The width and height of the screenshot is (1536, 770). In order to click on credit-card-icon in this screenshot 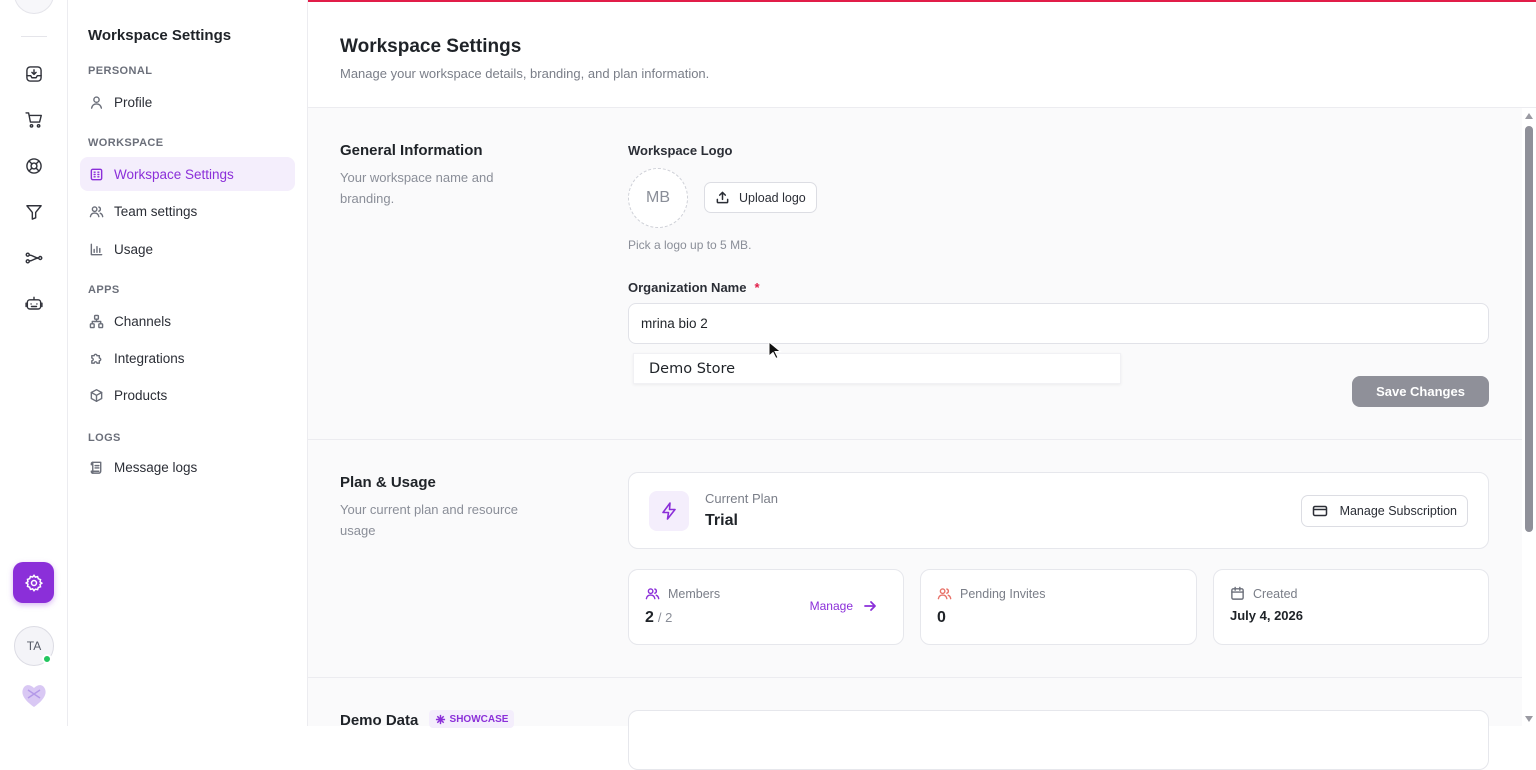, I will do `click(1319, 511)`.